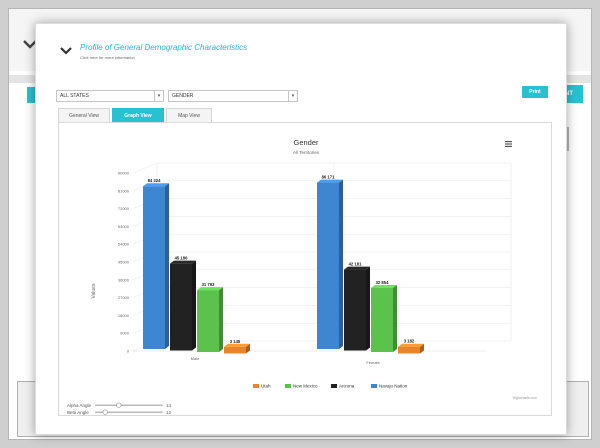 This screenshot has height=448, width=600. What do you see at coordinates (128, 351) in the screenshot?
I see `y-tick-label: 0` at bounding box center [128, 351].